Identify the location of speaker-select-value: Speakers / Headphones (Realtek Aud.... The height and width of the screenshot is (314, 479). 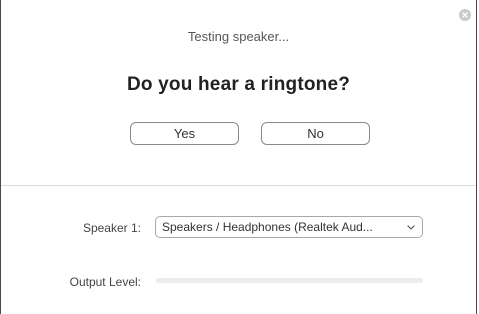
(267, 227).